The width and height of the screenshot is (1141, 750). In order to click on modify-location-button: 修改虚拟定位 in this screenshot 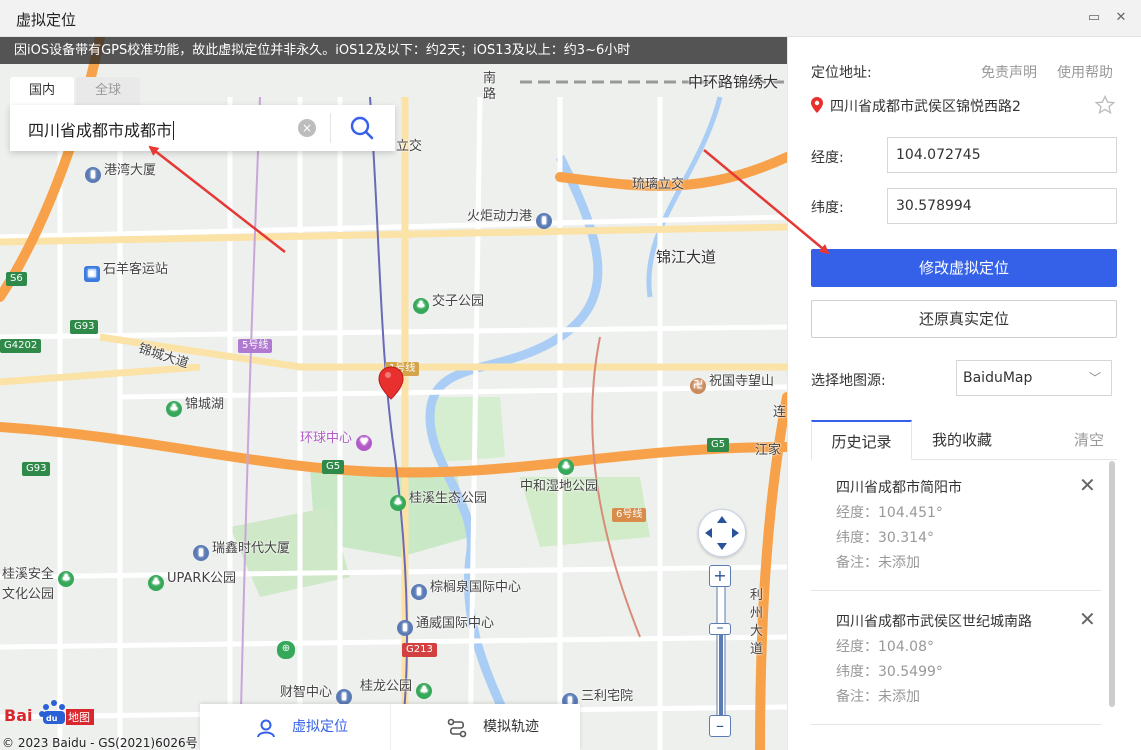, I will do `click(964, 268)`.